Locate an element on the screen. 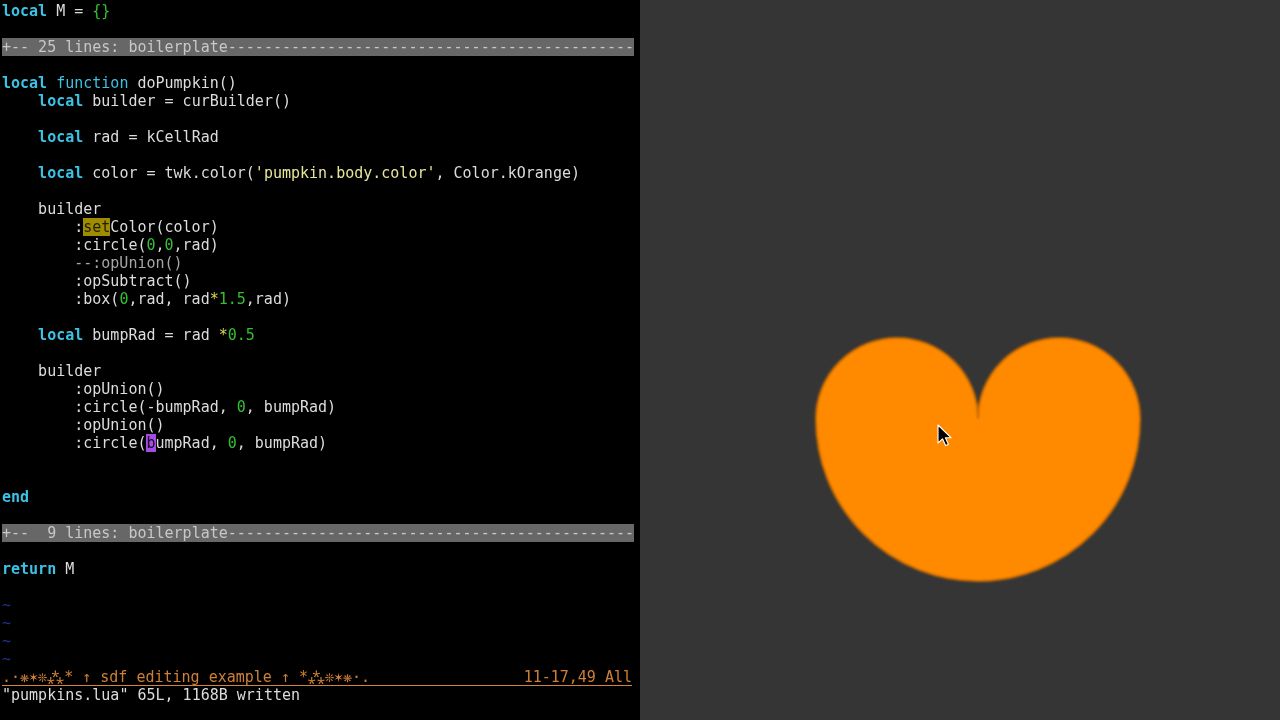  code-line: local builder = curBuilder() is located at coordinates (164, 101).